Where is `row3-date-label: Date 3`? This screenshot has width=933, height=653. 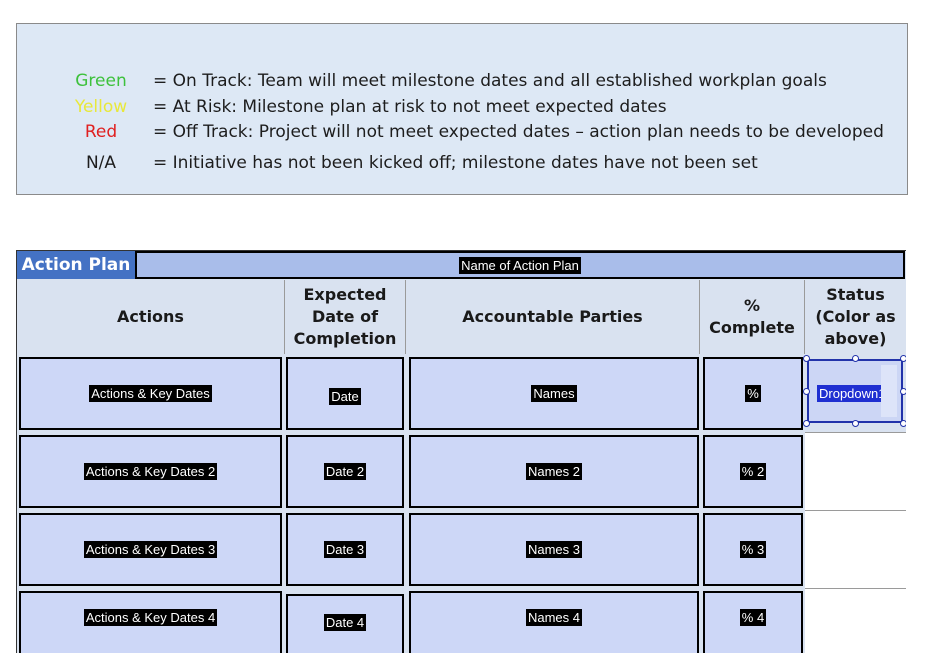
row3-date-label: Date 3 is located at coordinates (345, 549).